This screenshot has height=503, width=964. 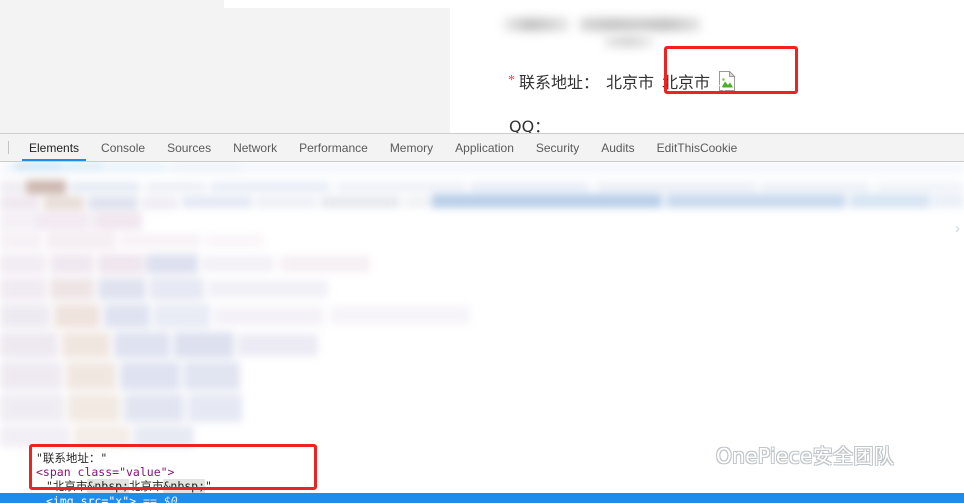 I want to click on tab-application: Application, so click(x=484, y=147).